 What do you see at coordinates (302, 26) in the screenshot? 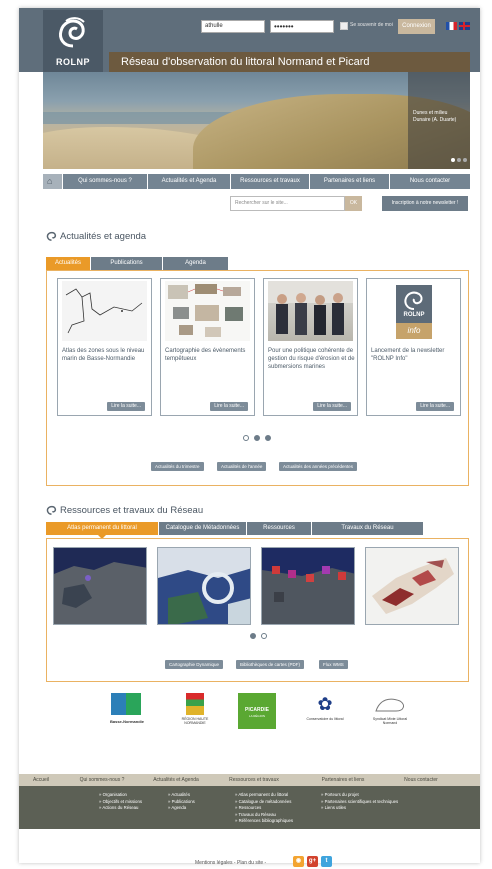
I see `password-input: •••••••` at bounding box center [302, 26].